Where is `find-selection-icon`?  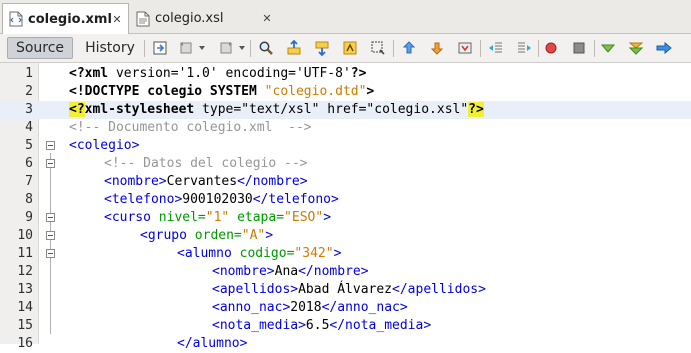 find-selection-icon is located at coordinates (378, 48).